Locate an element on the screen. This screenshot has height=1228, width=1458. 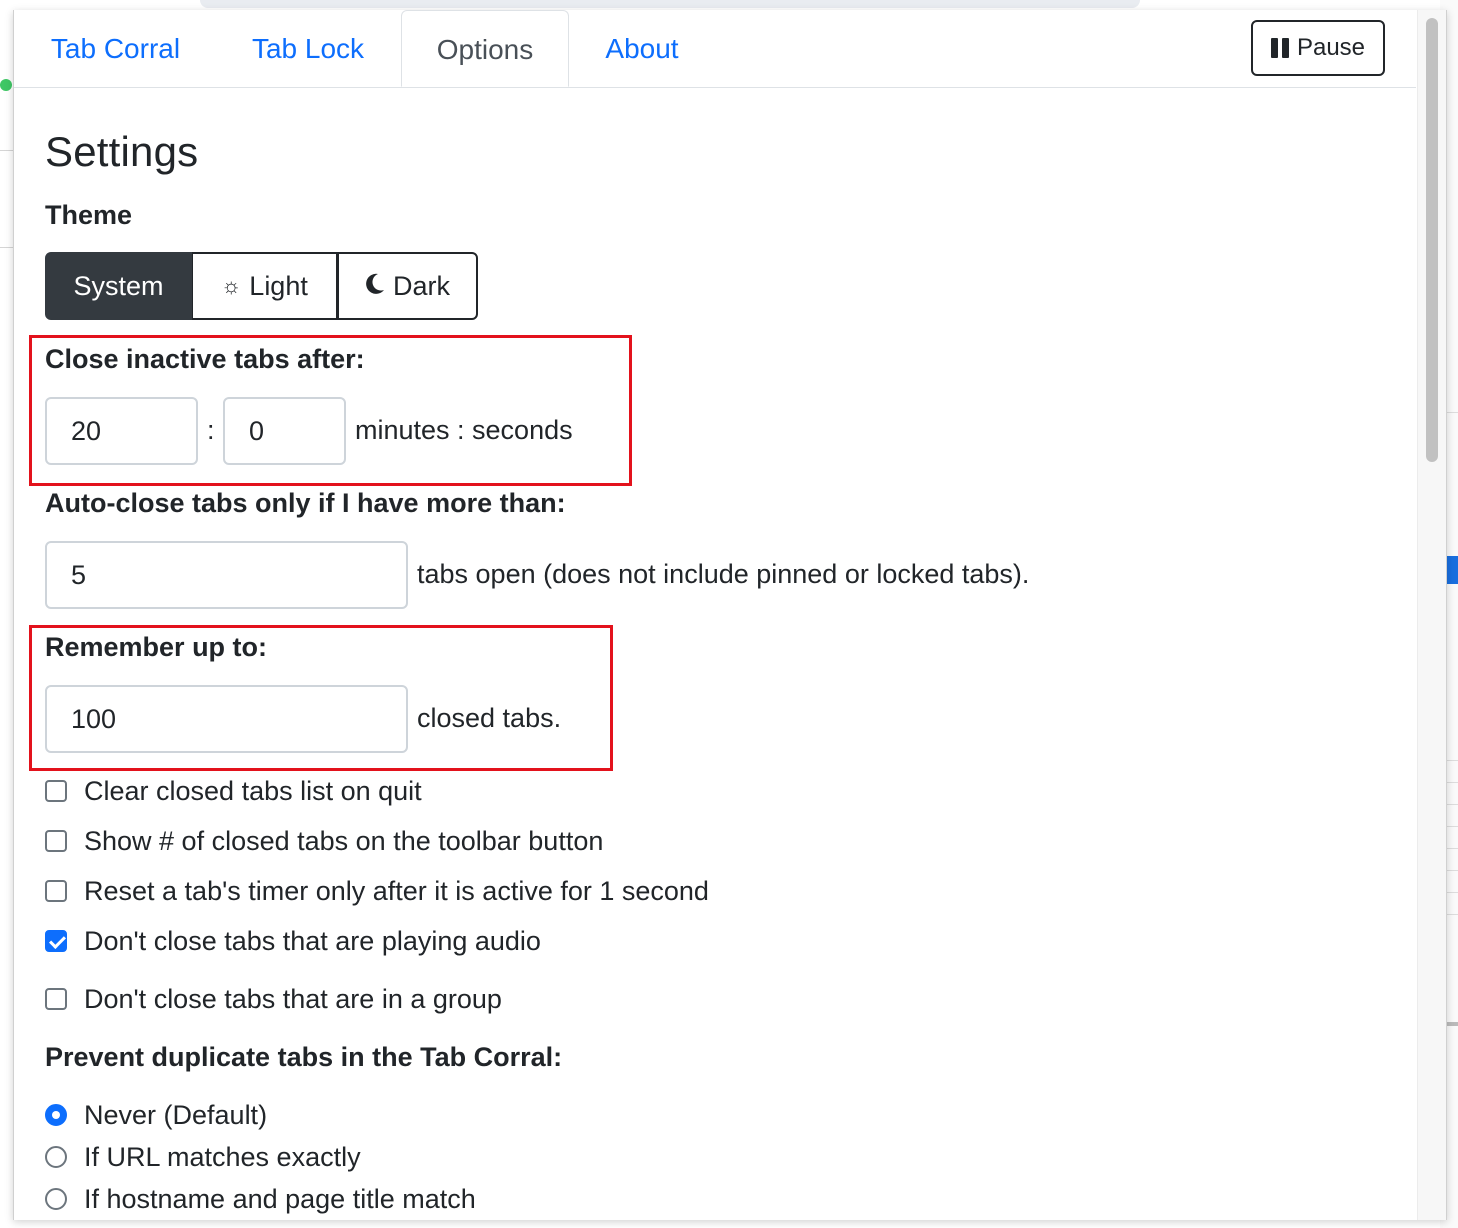
checkbox-label: Don't close tabs that are in a group is located at coordinates (293, 998).